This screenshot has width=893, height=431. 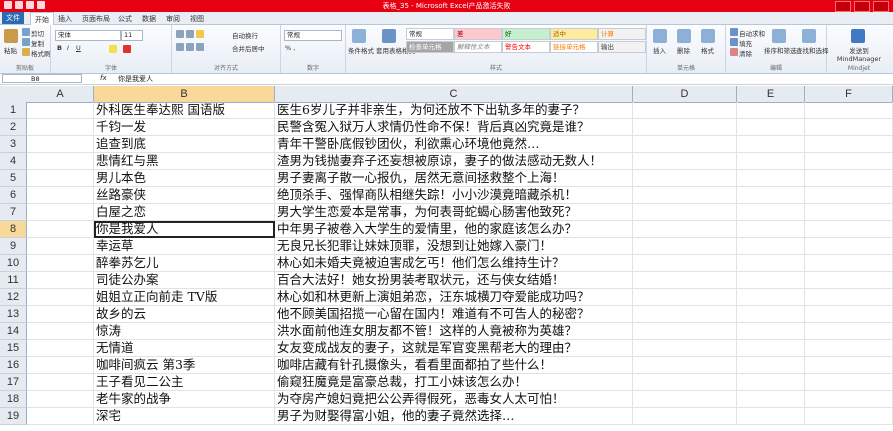 I want to click on column-header-a: A, so click(x=60, y=94).